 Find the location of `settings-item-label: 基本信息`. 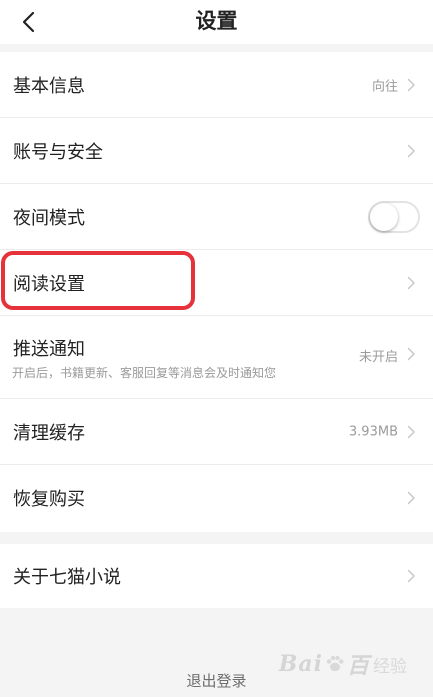

settings-item-label: 基本信息 is located at coordinates (49, 86).